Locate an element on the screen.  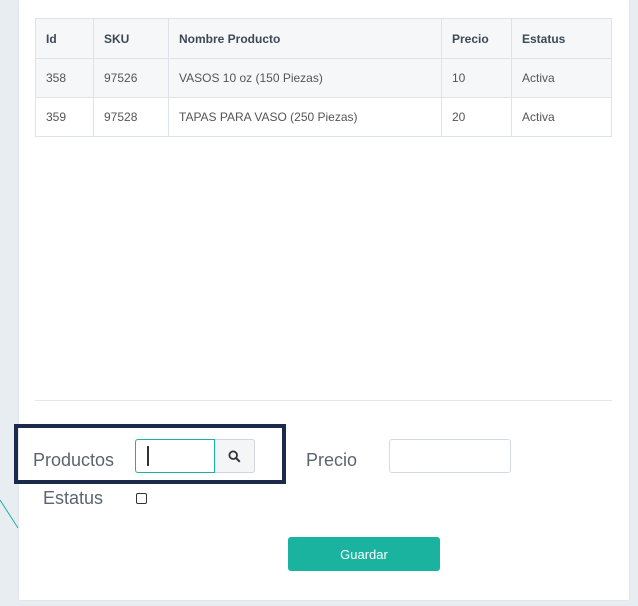
productos-label: Productos is located at coordinates (74, 460).